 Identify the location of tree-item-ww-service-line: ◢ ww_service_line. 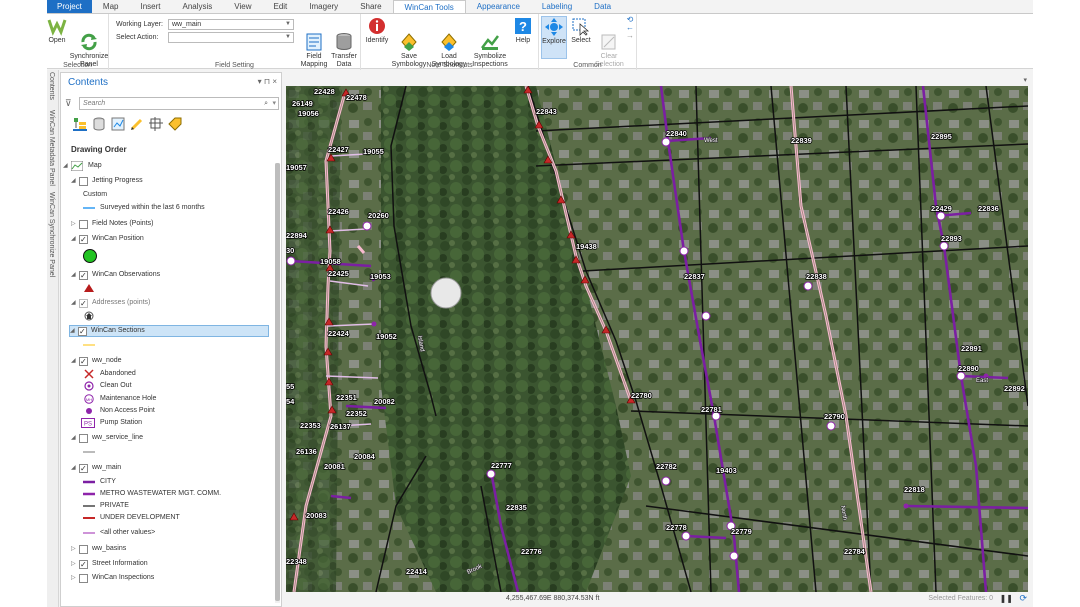
(107, 438).